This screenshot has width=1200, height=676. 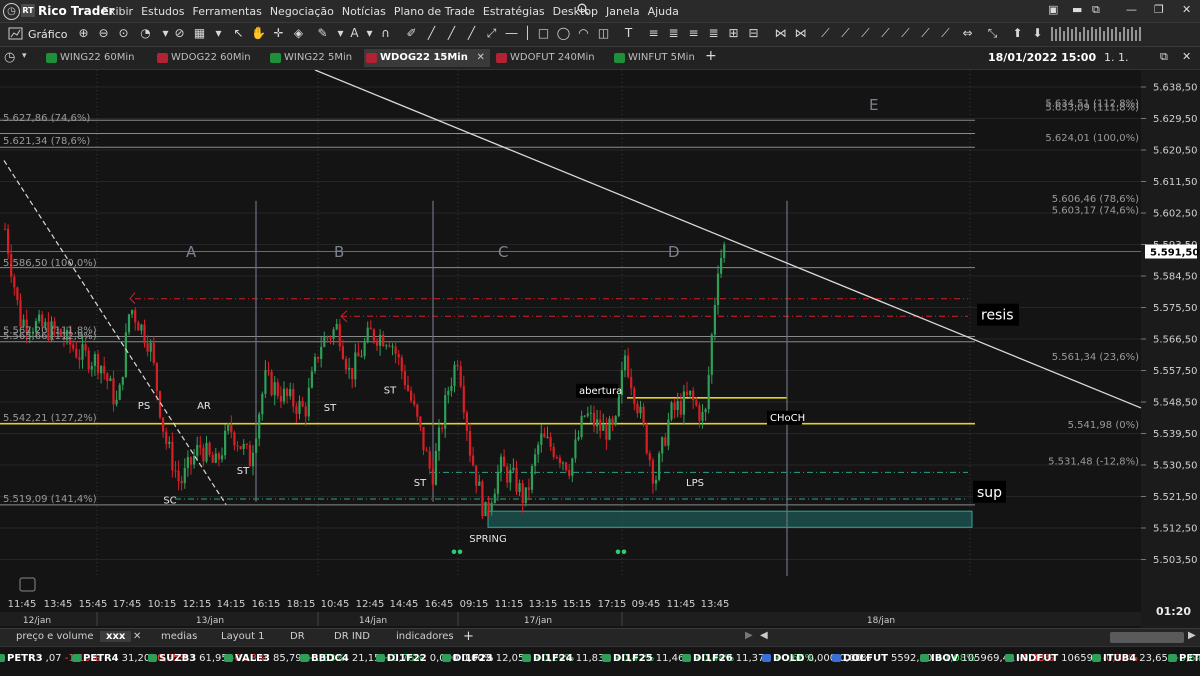 What do you see at coordinates (24, 56) in the screenshot?
I see `tab-menu-dropdown-icon: ▾` at bounding box center [24, 56].